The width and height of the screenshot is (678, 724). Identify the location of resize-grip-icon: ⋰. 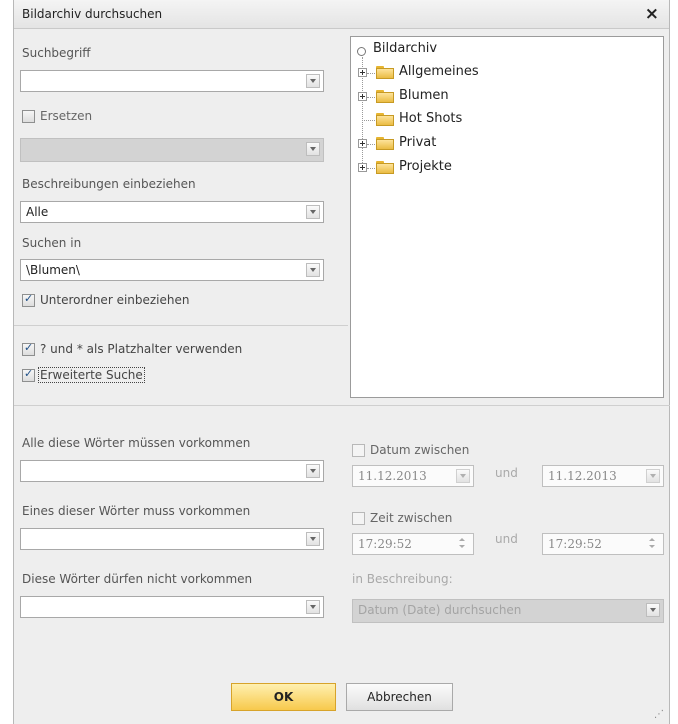
(659, 714).